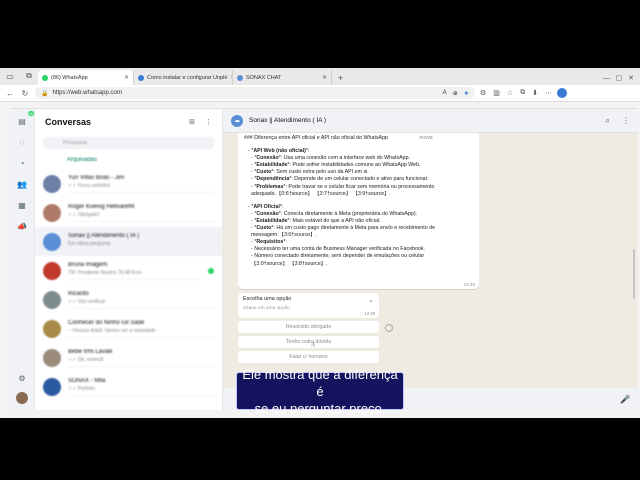  What do you see at coordinates (371, 300) in the screenshot?
I see `chevron-down-icon: ⌄` at bounding box center [371, 300].